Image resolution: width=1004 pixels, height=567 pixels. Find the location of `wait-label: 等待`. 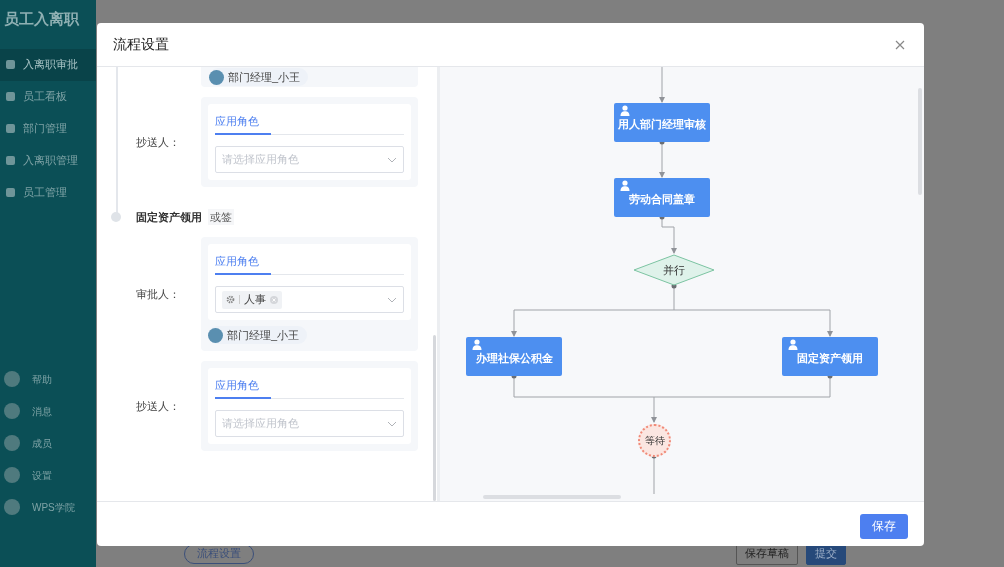

wait-label: 等待 is located at coordinates (654, 441).